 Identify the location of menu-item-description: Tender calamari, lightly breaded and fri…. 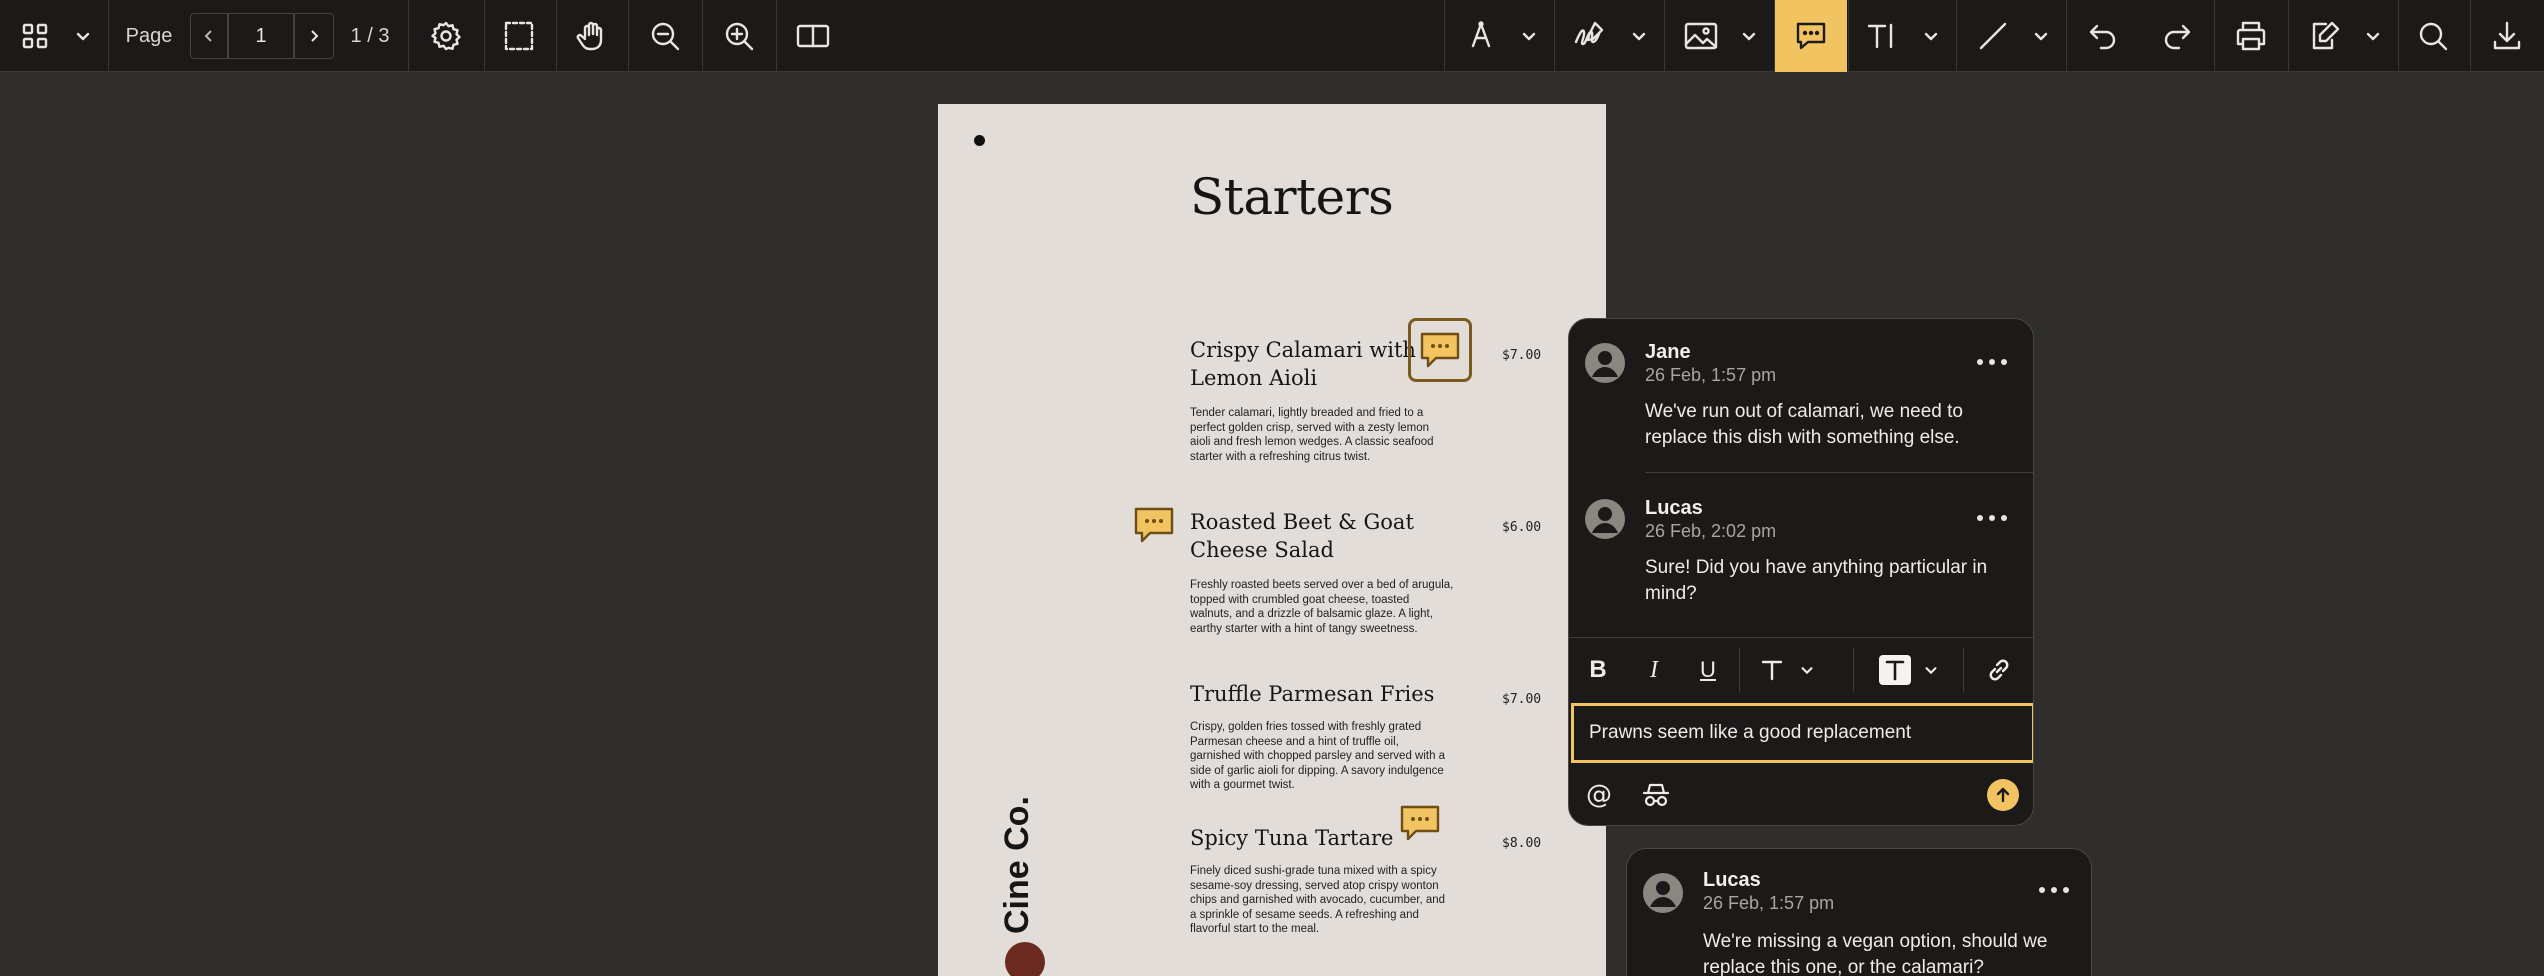
(1312, 435).